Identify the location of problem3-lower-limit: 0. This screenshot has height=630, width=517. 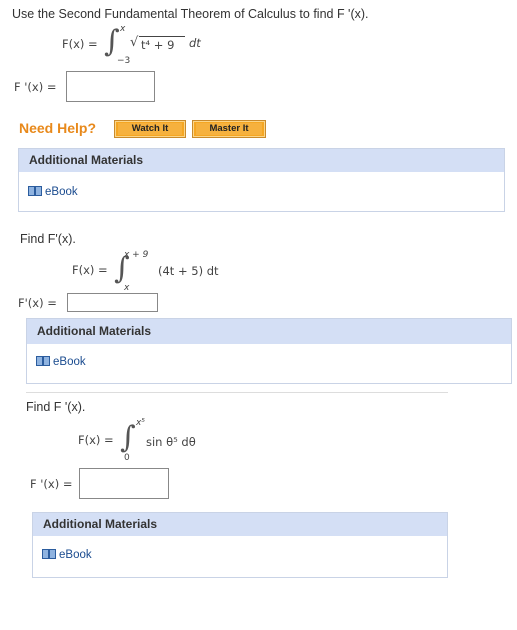
(127, 458).